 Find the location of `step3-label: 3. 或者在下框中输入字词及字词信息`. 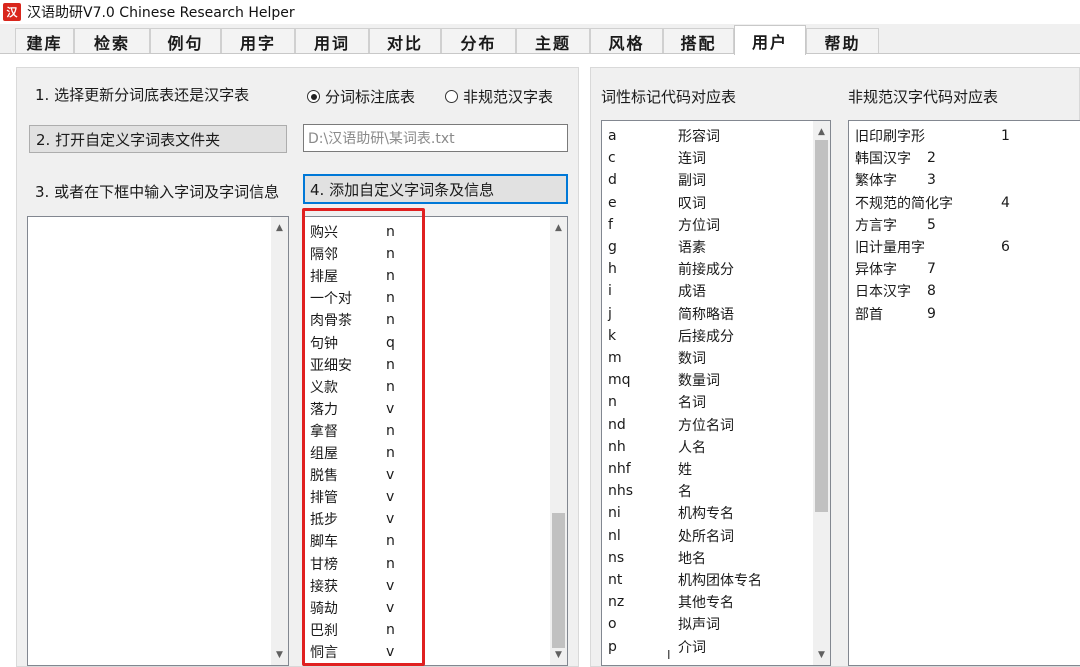

step3-label: 3. 或者在下框中输入字词及字词信息 is located at coordinates (157, 192).